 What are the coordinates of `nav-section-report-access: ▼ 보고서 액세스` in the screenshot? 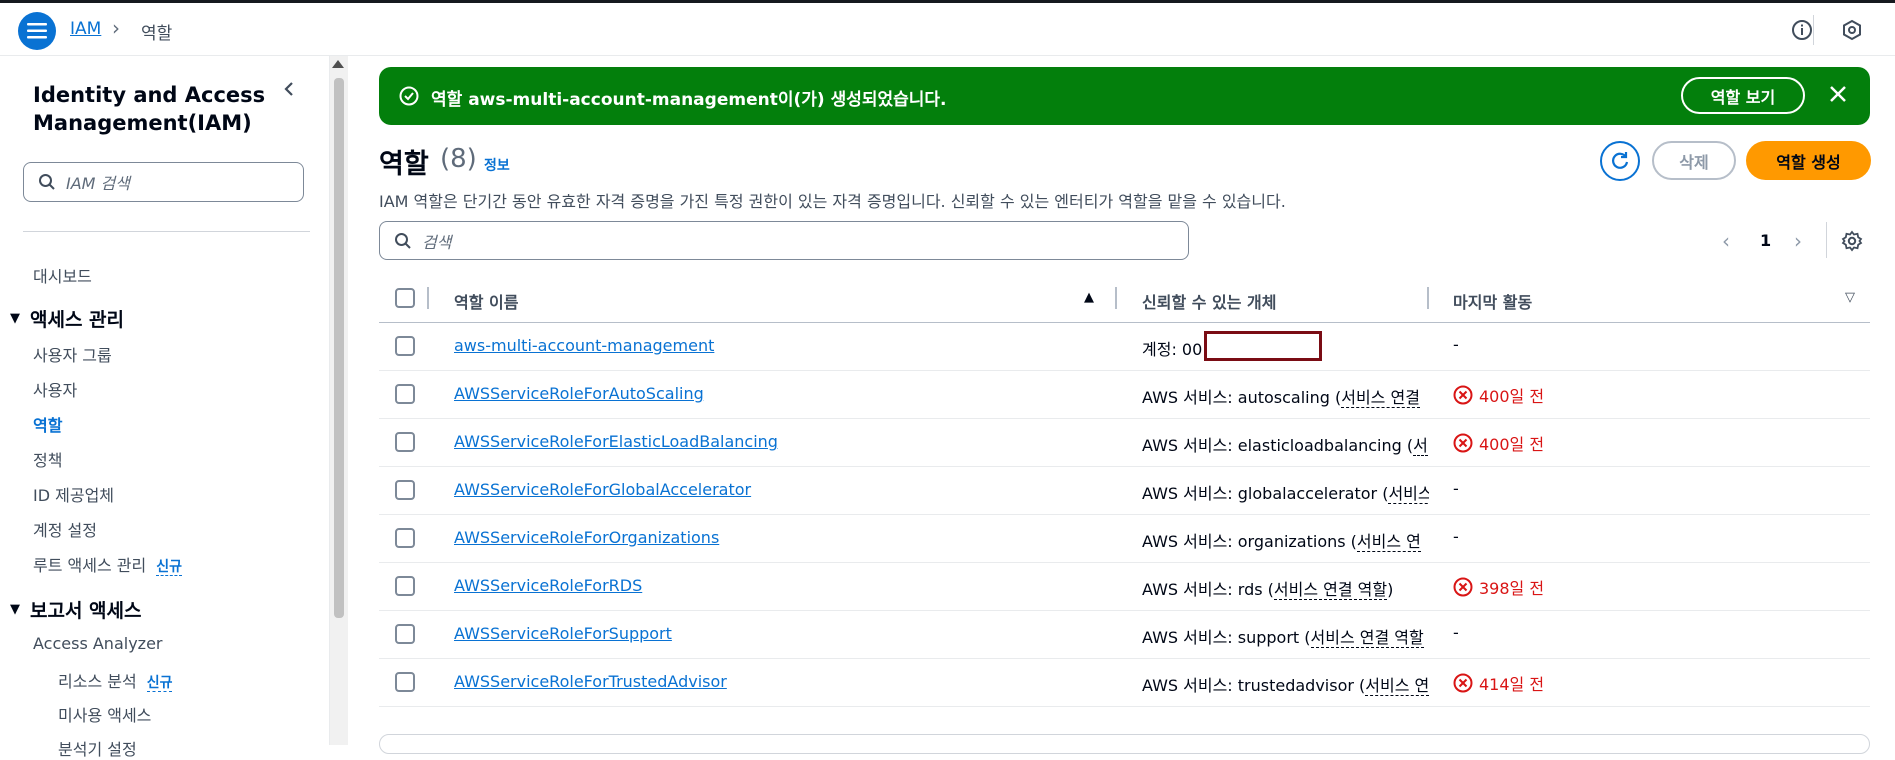 It's located at (76, 609).